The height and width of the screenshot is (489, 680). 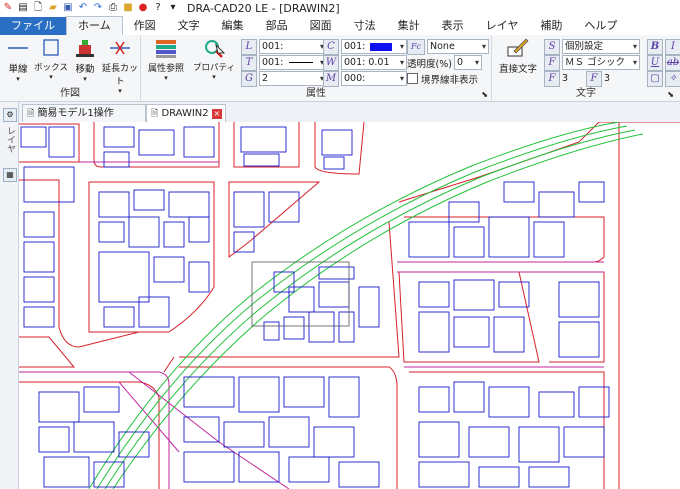 I want to click on direct-text-button: 直接文字, so click(x=518, y=56).